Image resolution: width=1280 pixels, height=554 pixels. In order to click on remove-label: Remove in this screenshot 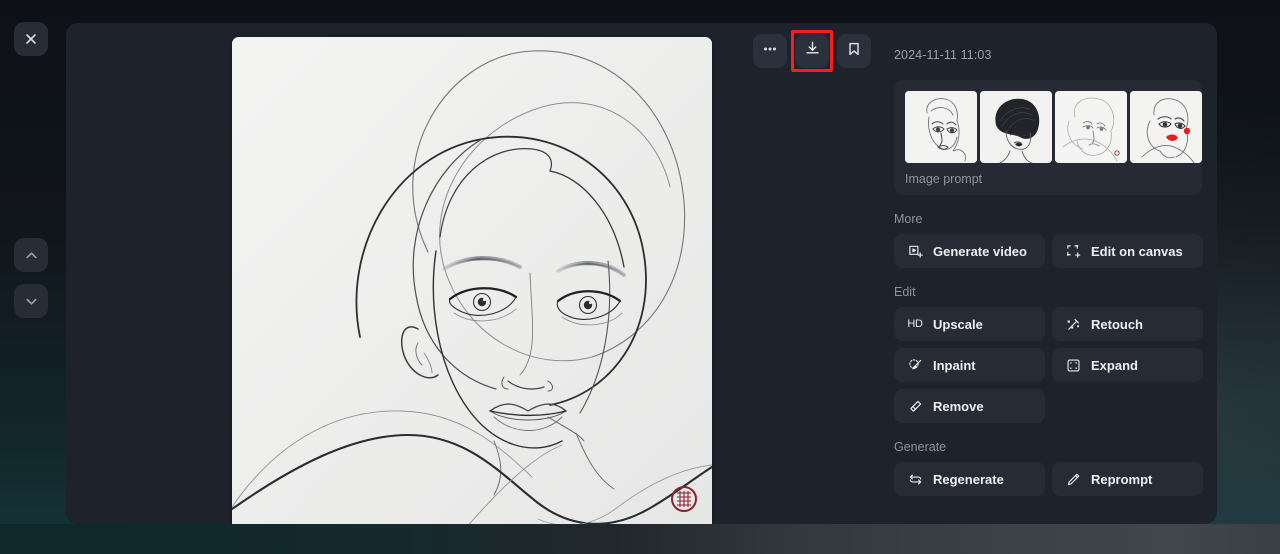, I will do `click(958, 406)`.